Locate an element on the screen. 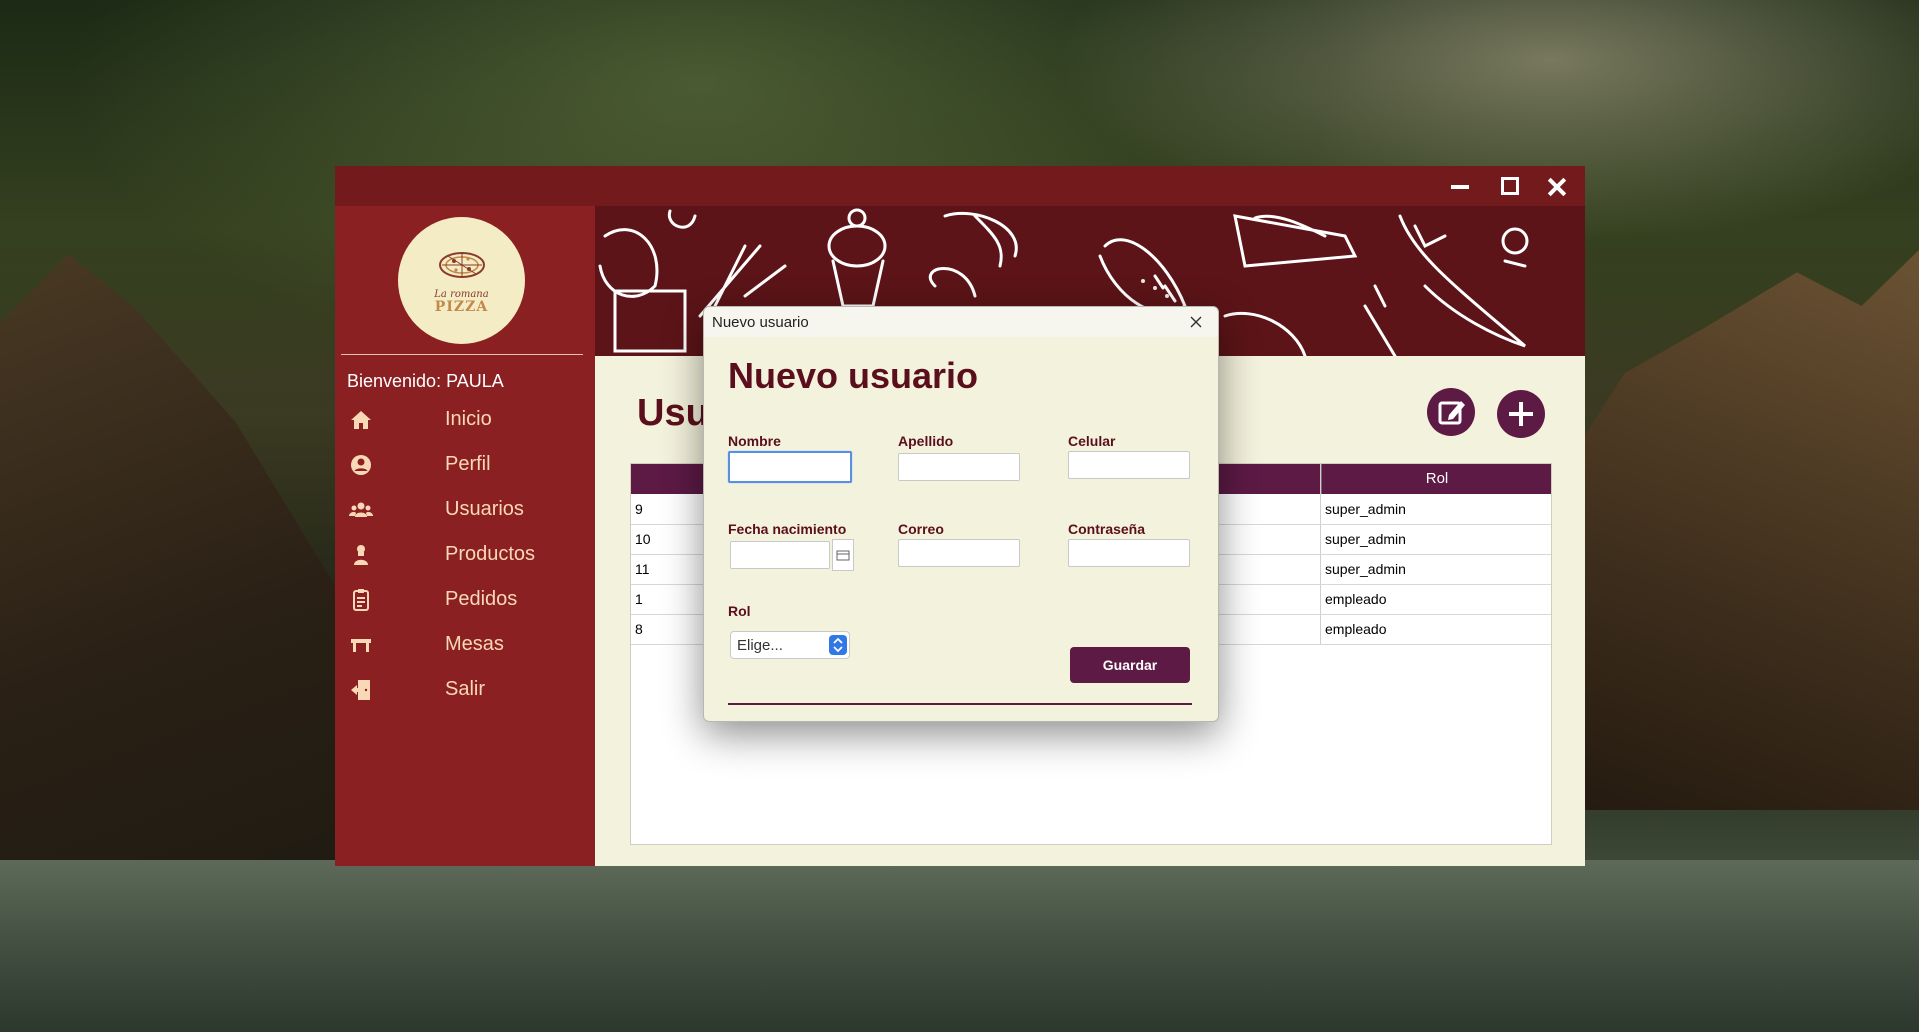  close-icon is located at coordinates (1196, 322).